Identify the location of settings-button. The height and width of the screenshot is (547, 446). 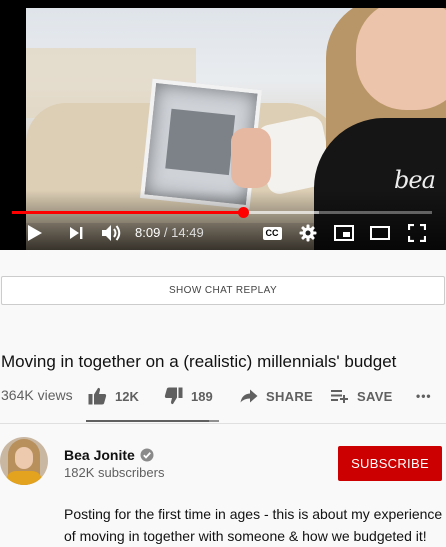
(308, 233).